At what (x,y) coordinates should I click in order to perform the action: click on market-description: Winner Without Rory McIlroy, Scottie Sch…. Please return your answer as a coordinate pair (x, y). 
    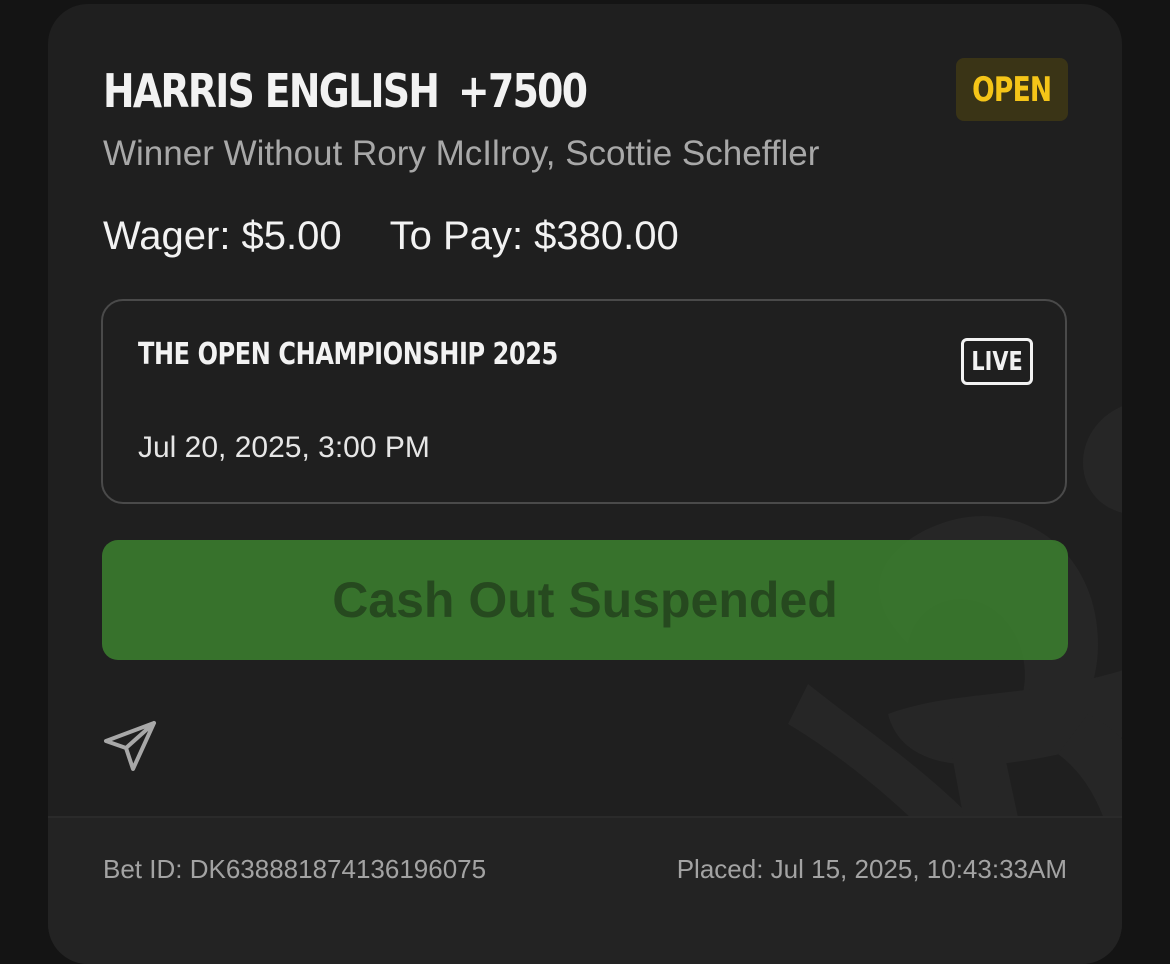
    Looking at the image, I should click on (461, 153).